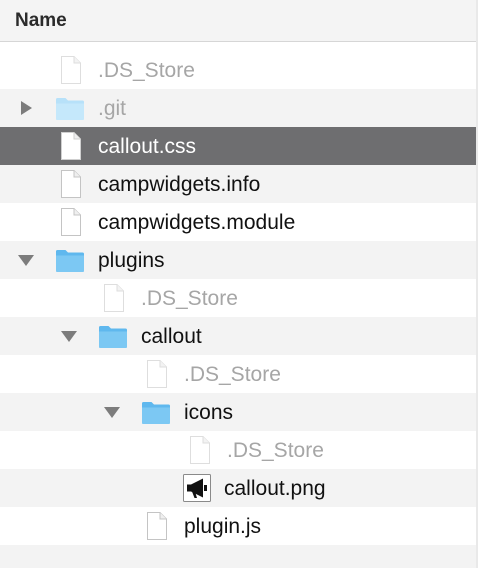  I want to click on disclosure-triangle-collapsed, so click(26, 108).